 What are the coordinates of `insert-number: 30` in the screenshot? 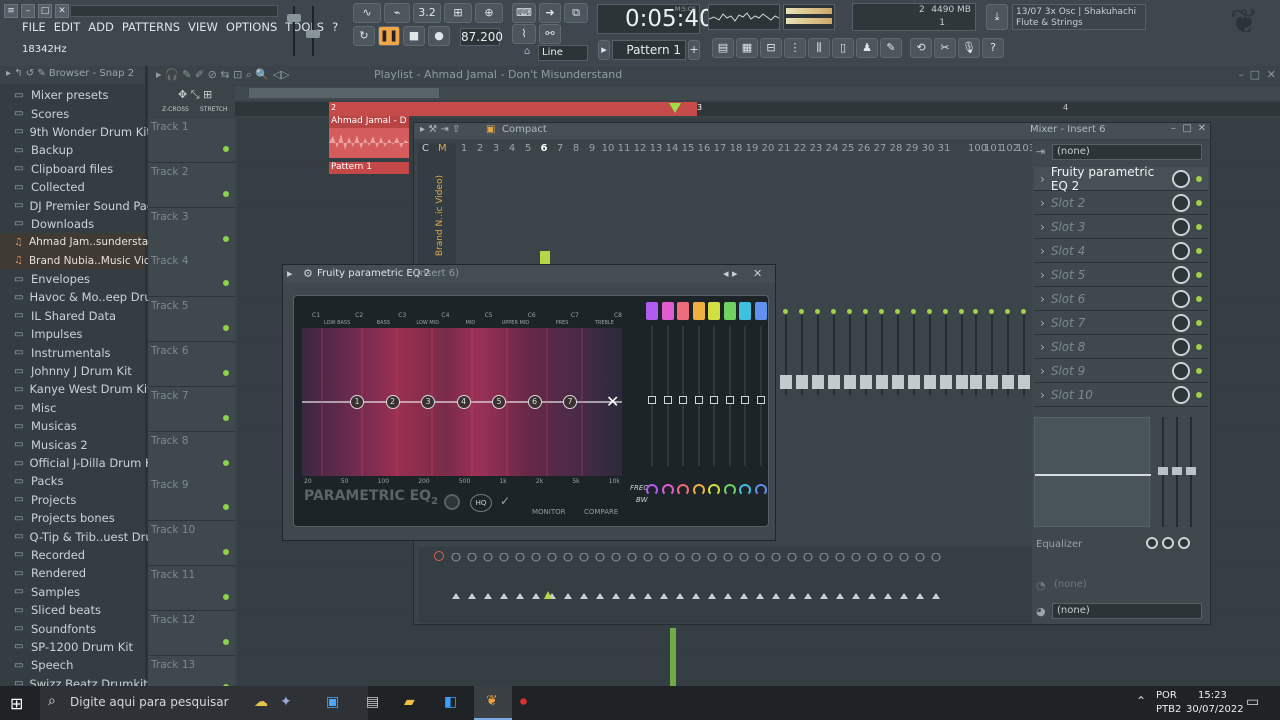 It's located at (928, 148).